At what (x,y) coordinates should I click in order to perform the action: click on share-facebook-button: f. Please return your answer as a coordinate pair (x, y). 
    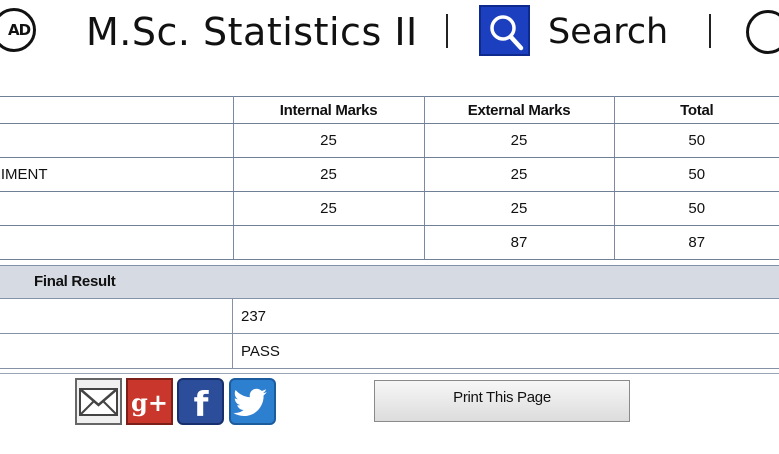
    Looking at the image, I should click on (200, 401).